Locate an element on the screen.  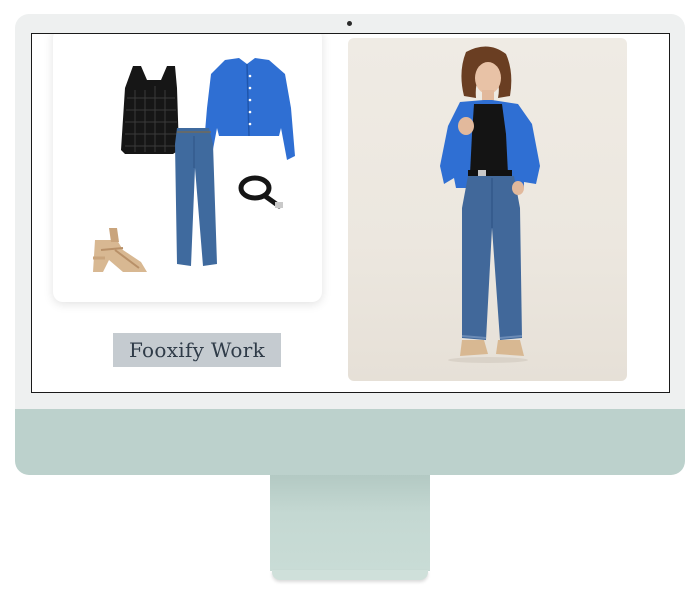
model-wearing-outfit-image is located at coordinates (490, 204).